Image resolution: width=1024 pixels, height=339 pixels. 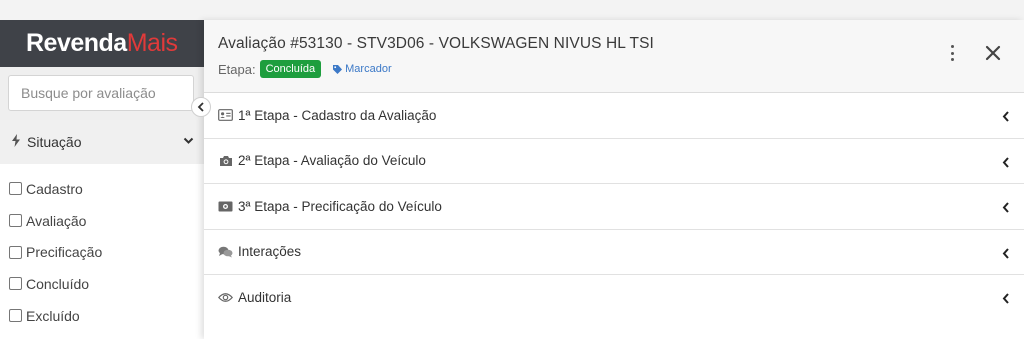 I want to click on logo: RevendaMais, so click(x=102, y=43).